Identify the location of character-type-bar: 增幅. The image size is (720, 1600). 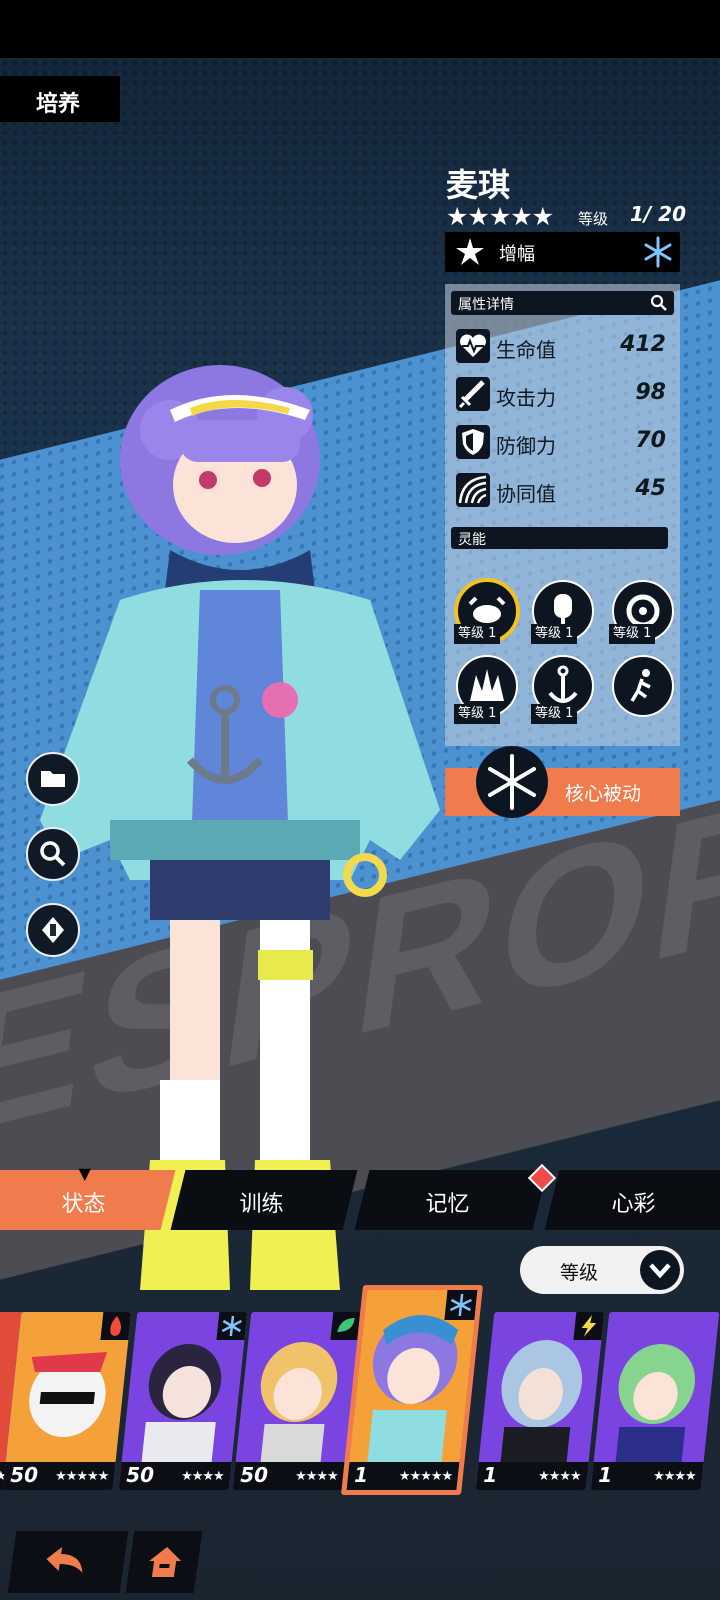
(562, 252).